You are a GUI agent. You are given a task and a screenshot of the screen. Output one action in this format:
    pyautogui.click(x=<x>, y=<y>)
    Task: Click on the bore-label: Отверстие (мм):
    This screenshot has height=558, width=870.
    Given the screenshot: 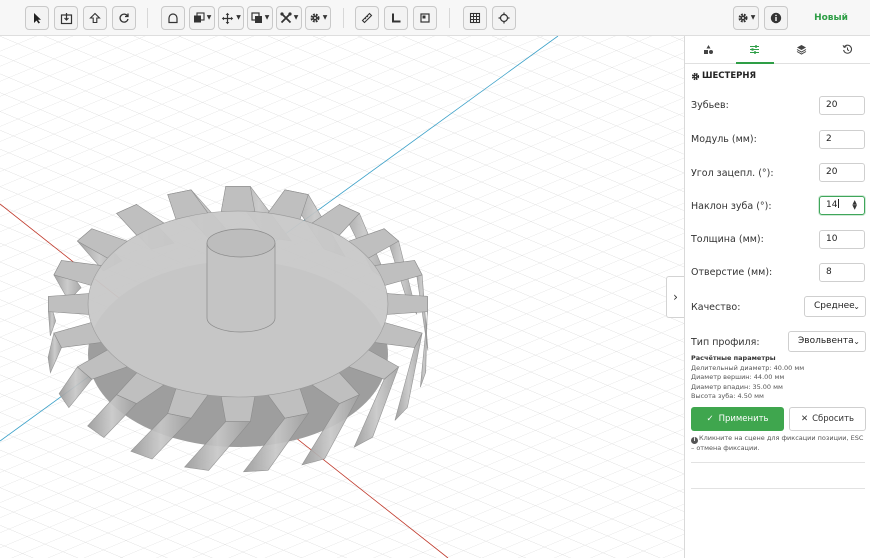 What is the action you would take?
    pyautogui.click(x=732, y=272)
    